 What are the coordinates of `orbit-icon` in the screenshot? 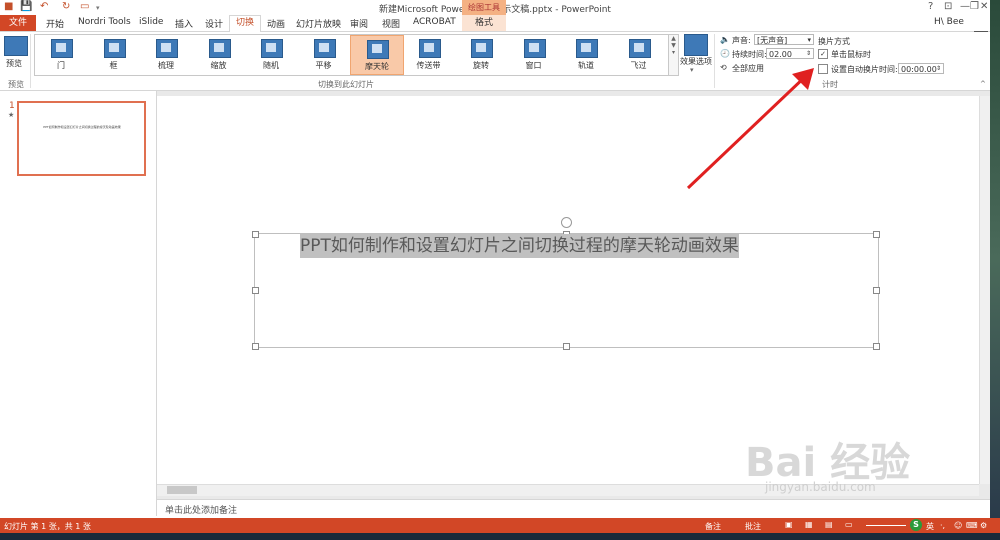 It's located at (587, 48).